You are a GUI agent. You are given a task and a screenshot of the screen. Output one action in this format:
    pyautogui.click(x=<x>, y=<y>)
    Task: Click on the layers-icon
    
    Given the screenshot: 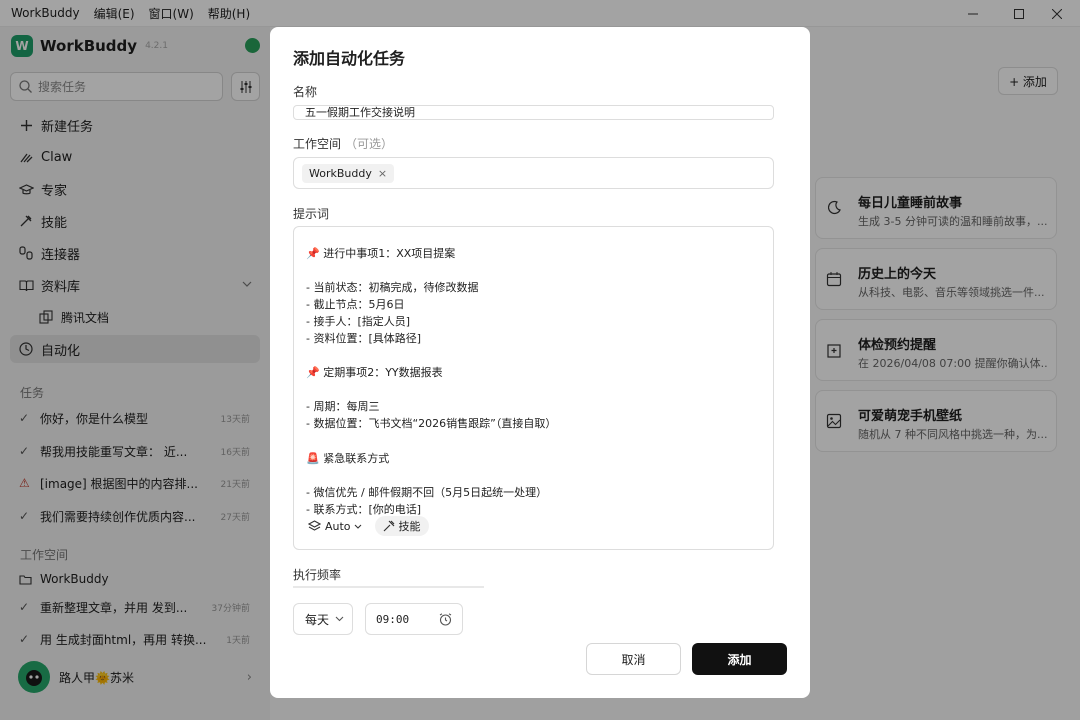 What is the action you would take?
    pyautogui.click(x=314, y=525)
    